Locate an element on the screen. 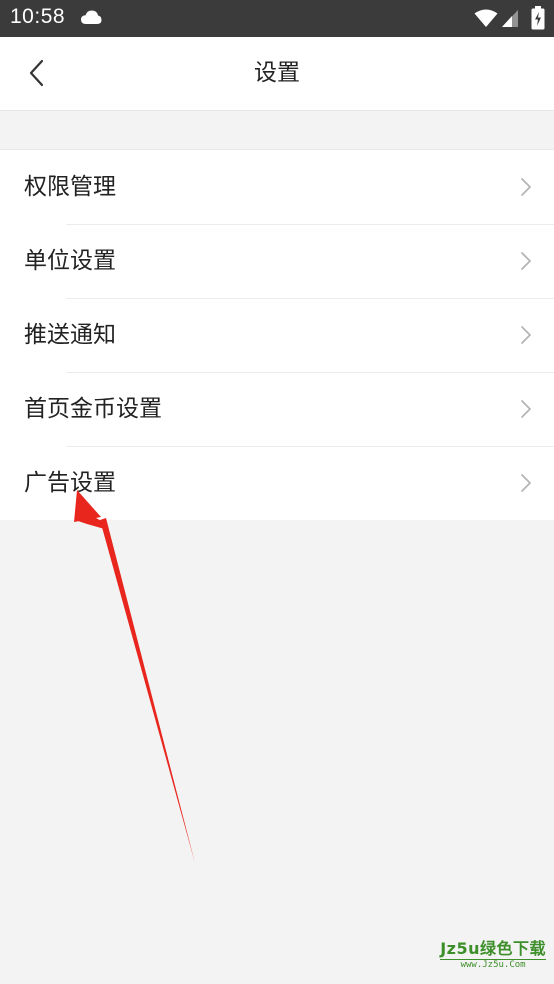 This screenshot has height=984, width=554. settings-item-units: 单位设置 is located at coordinates (277, 261).